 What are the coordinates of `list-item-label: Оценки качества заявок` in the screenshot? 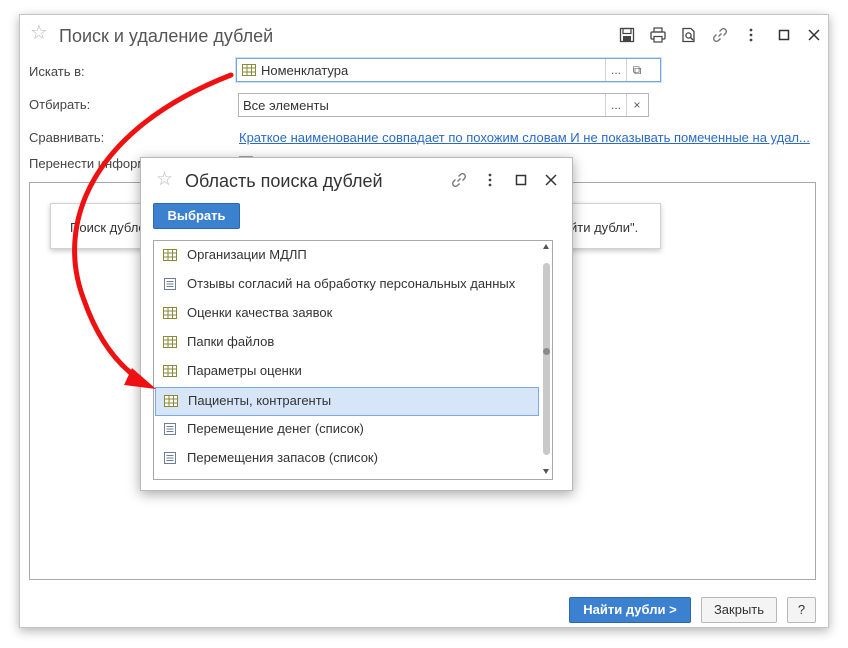 It's located at (260, 312).